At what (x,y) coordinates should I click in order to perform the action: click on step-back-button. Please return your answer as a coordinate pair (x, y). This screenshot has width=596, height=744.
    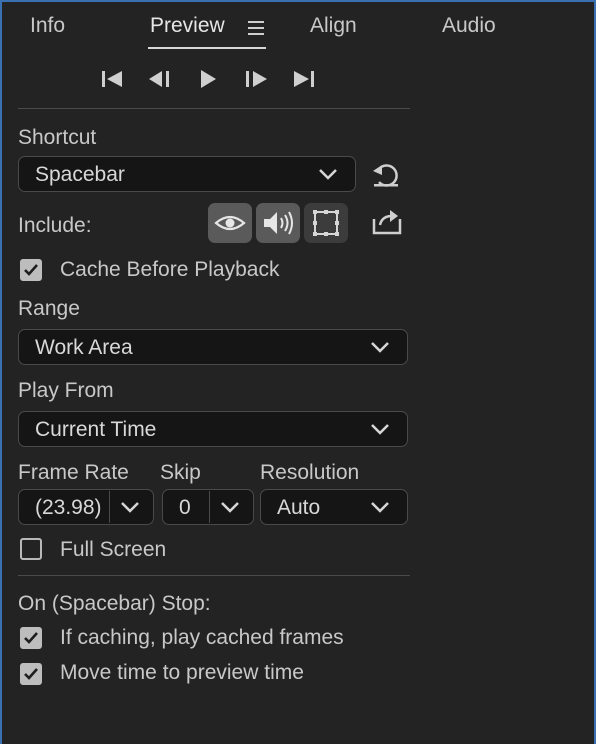
    Looking at the image, I should click on (160, 79).